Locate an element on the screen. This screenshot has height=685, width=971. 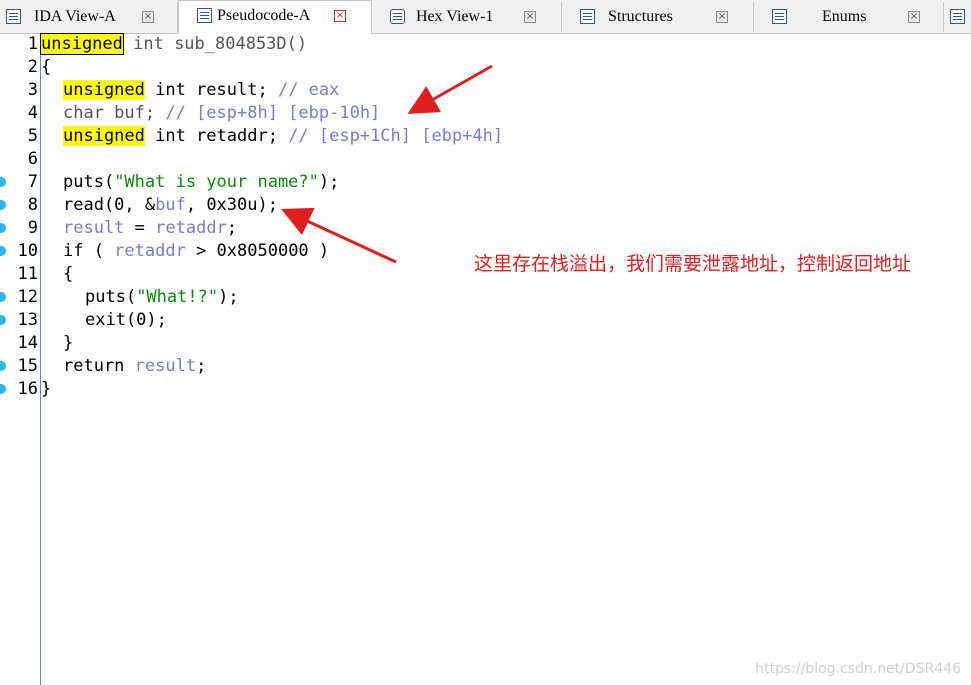
arrow-to-read-call is located at coordinates (339, 235).